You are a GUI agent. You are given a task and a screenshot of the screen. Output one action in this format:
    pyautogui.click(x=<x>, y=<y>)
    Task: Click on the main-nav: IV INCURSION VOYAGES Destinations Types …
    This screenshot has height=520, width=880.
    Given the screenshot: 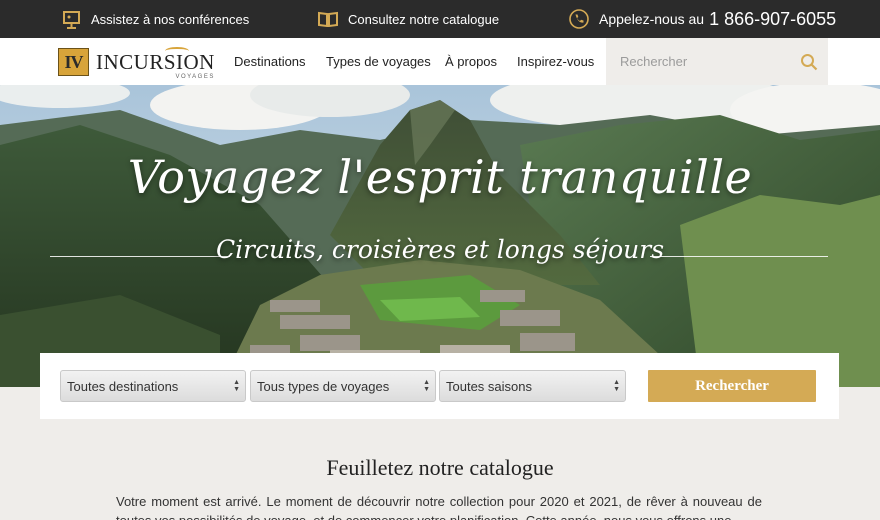 What is the action you would take?
    pyautogui.click(x=440, y=61)
    